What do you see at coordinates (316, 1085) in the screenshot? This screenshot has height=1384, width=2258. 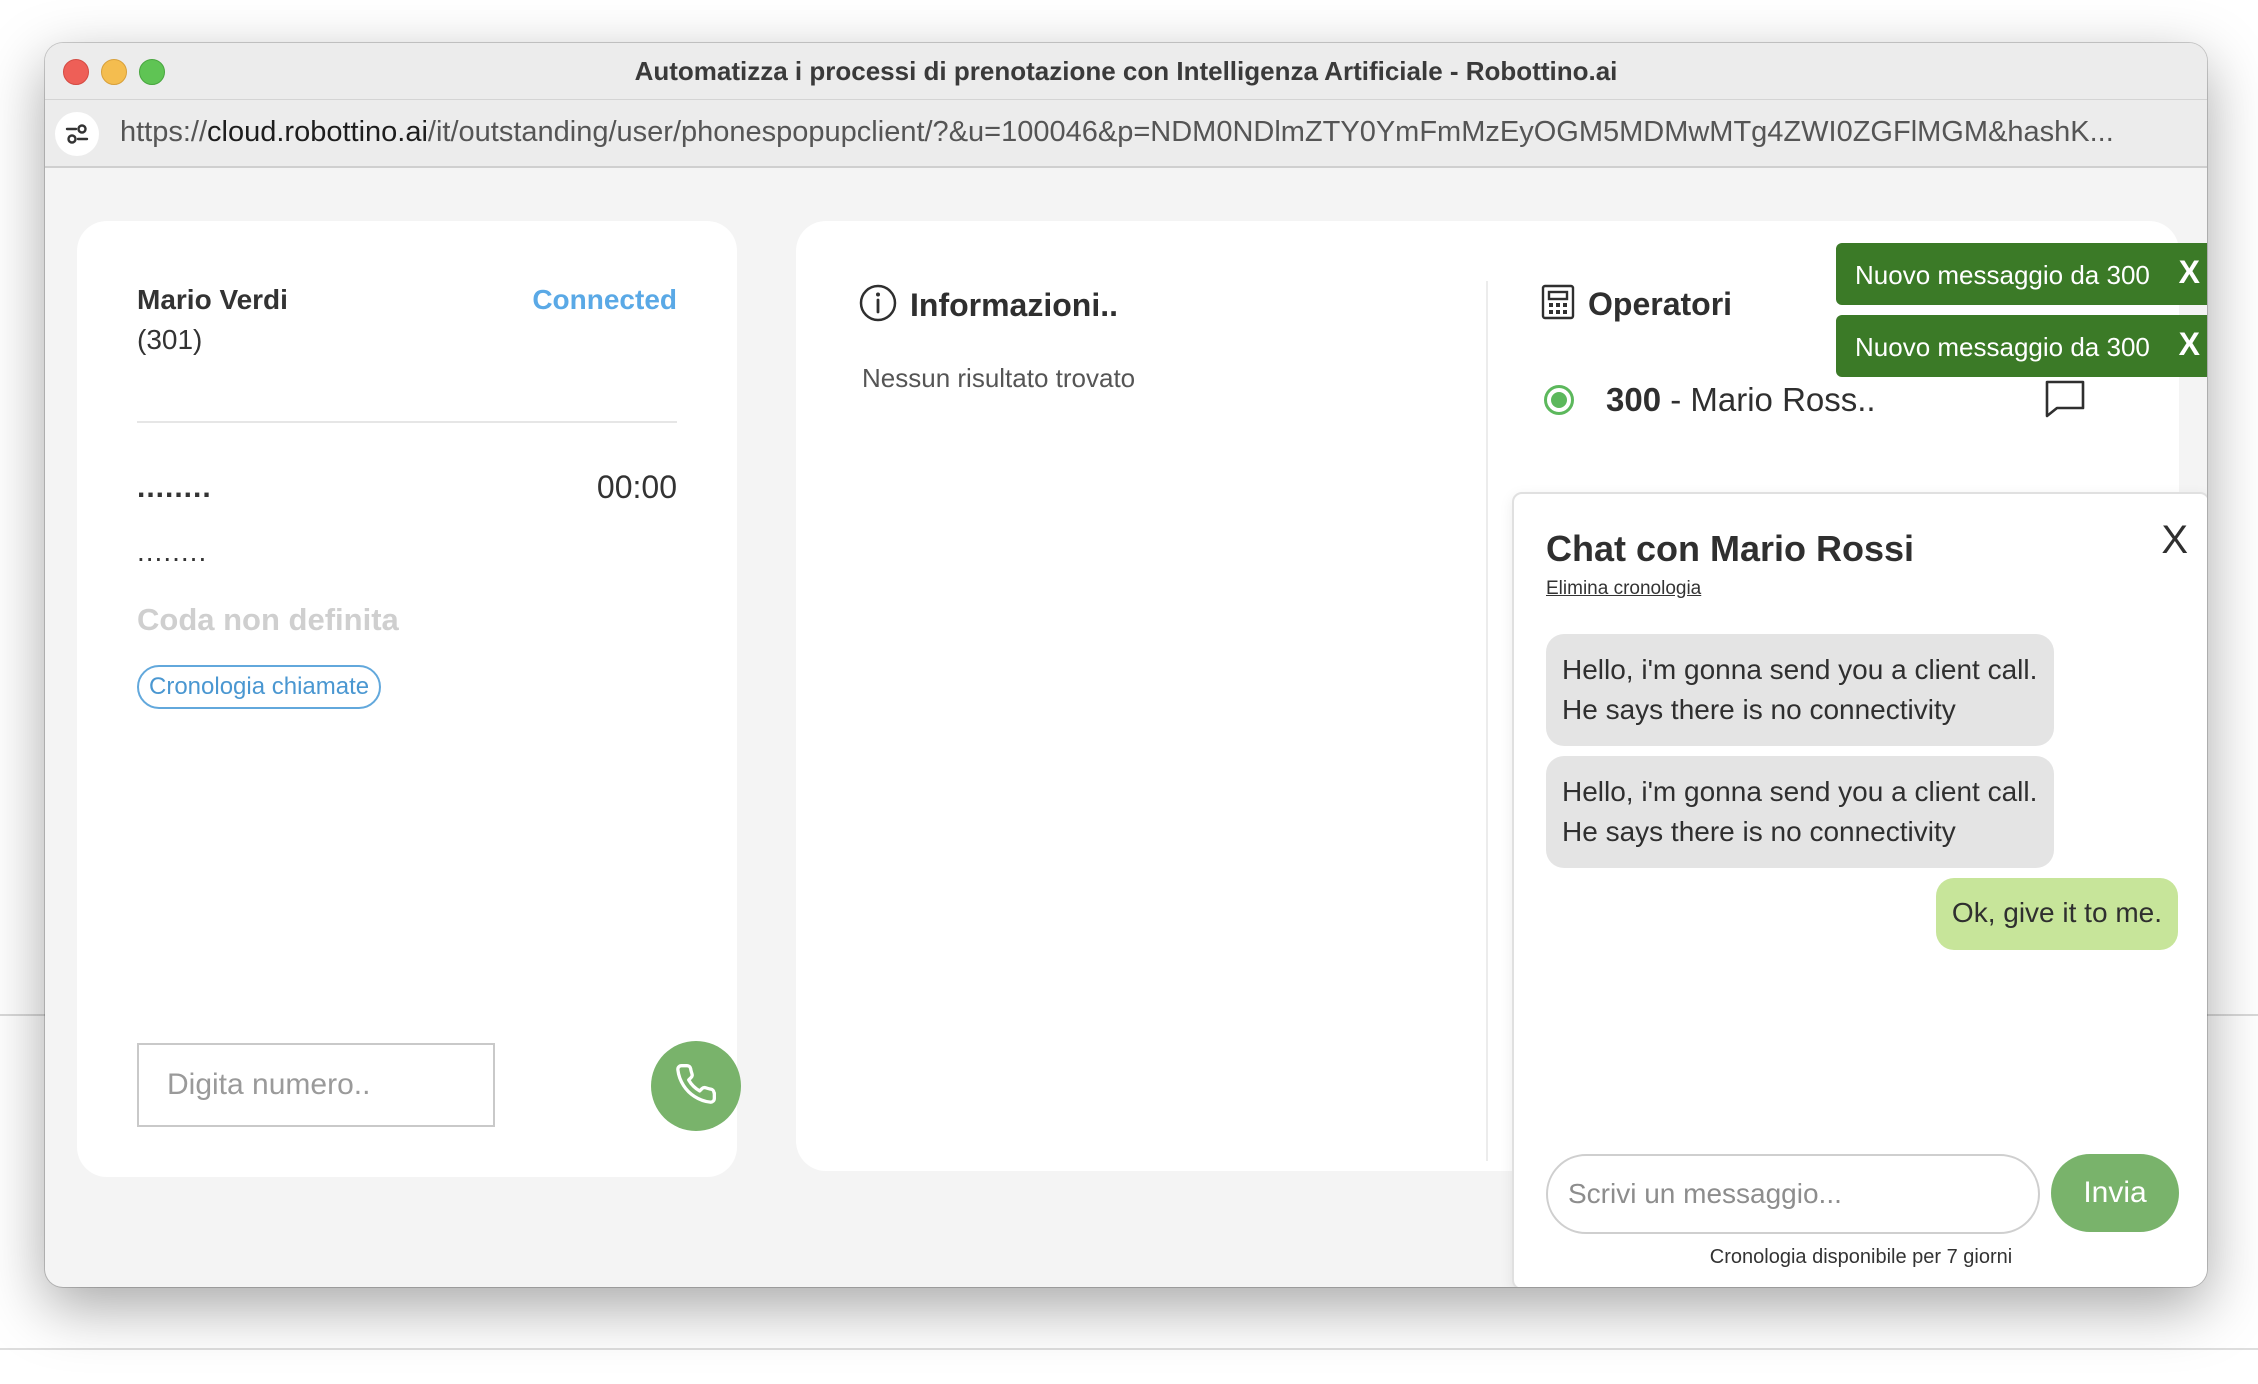 I see `dial-number-input` at bounding box center [316, 1085].